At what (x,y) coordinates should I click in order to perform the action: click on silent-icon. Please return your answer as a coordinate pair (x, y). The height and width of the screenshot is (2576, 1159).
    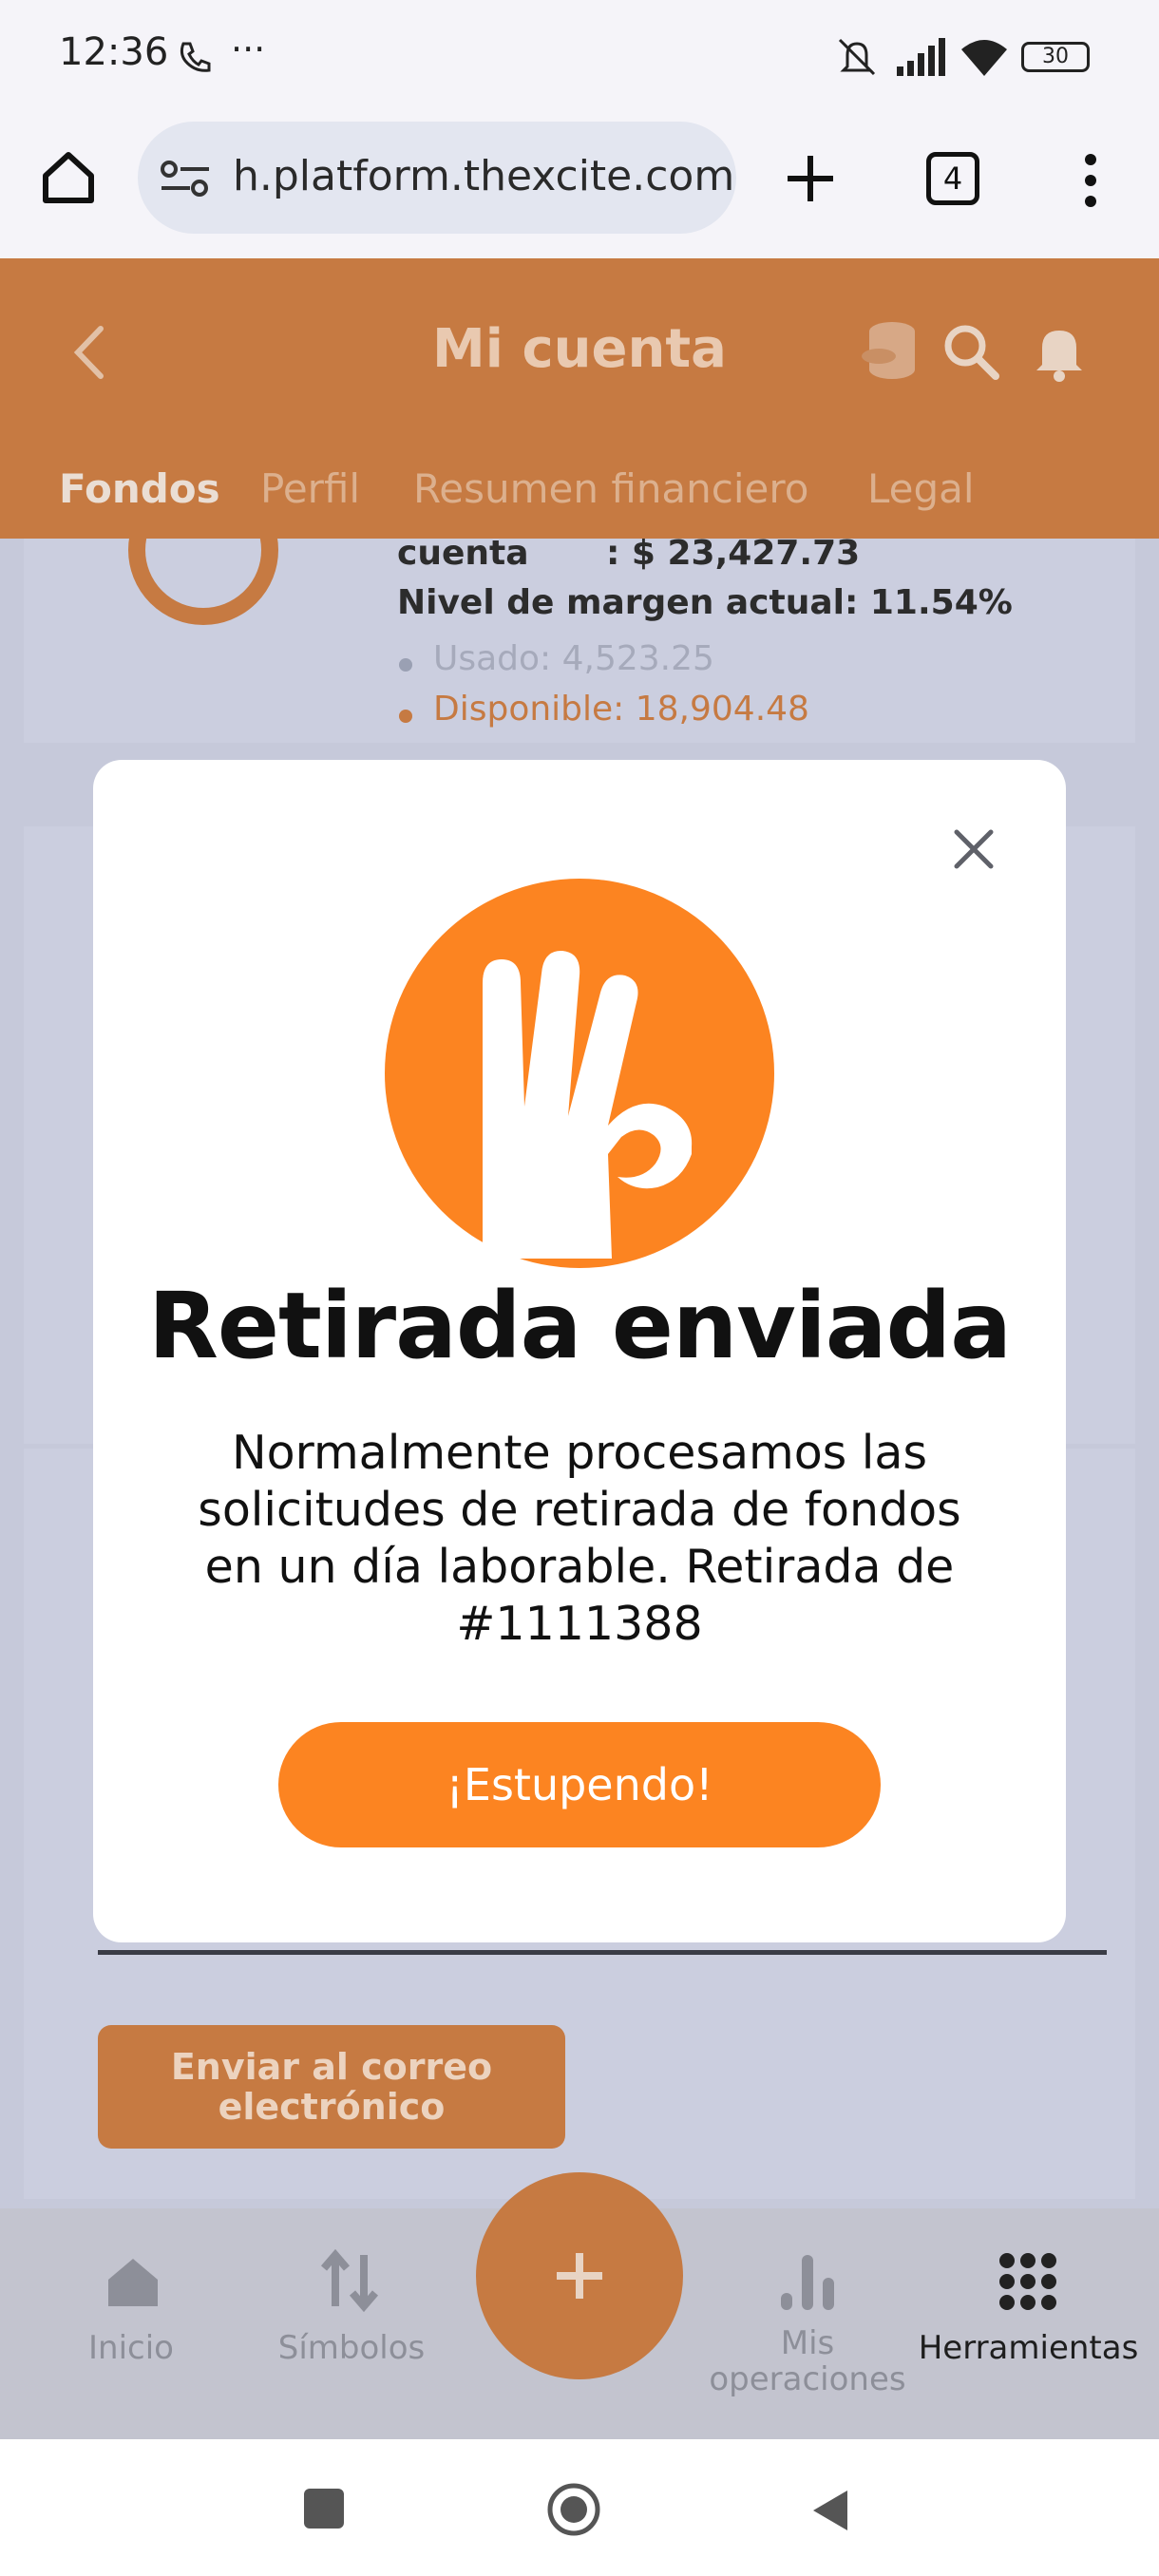
    Looking at the image, I should click on (857, 57).